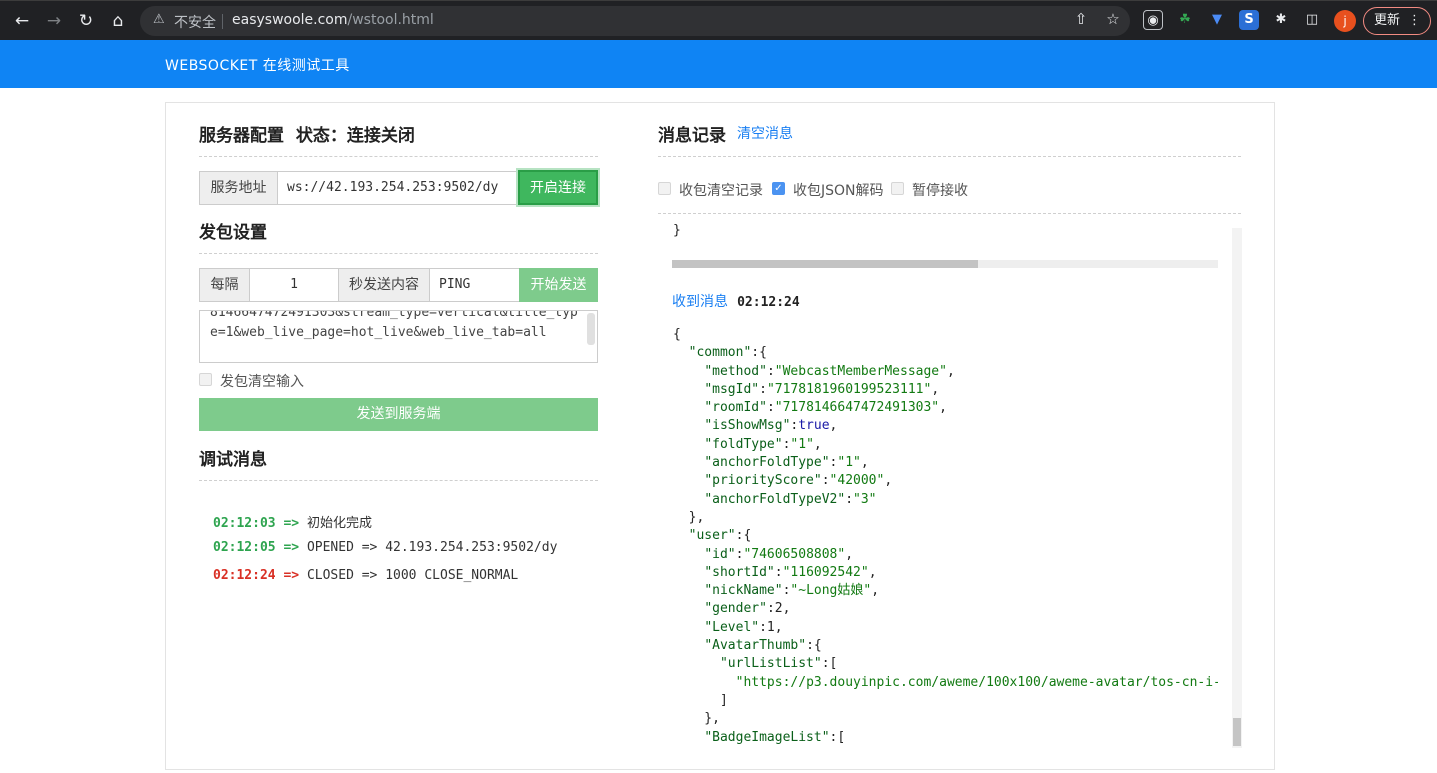  I want to click on horizontal-scrollbar, so click(945, 264).